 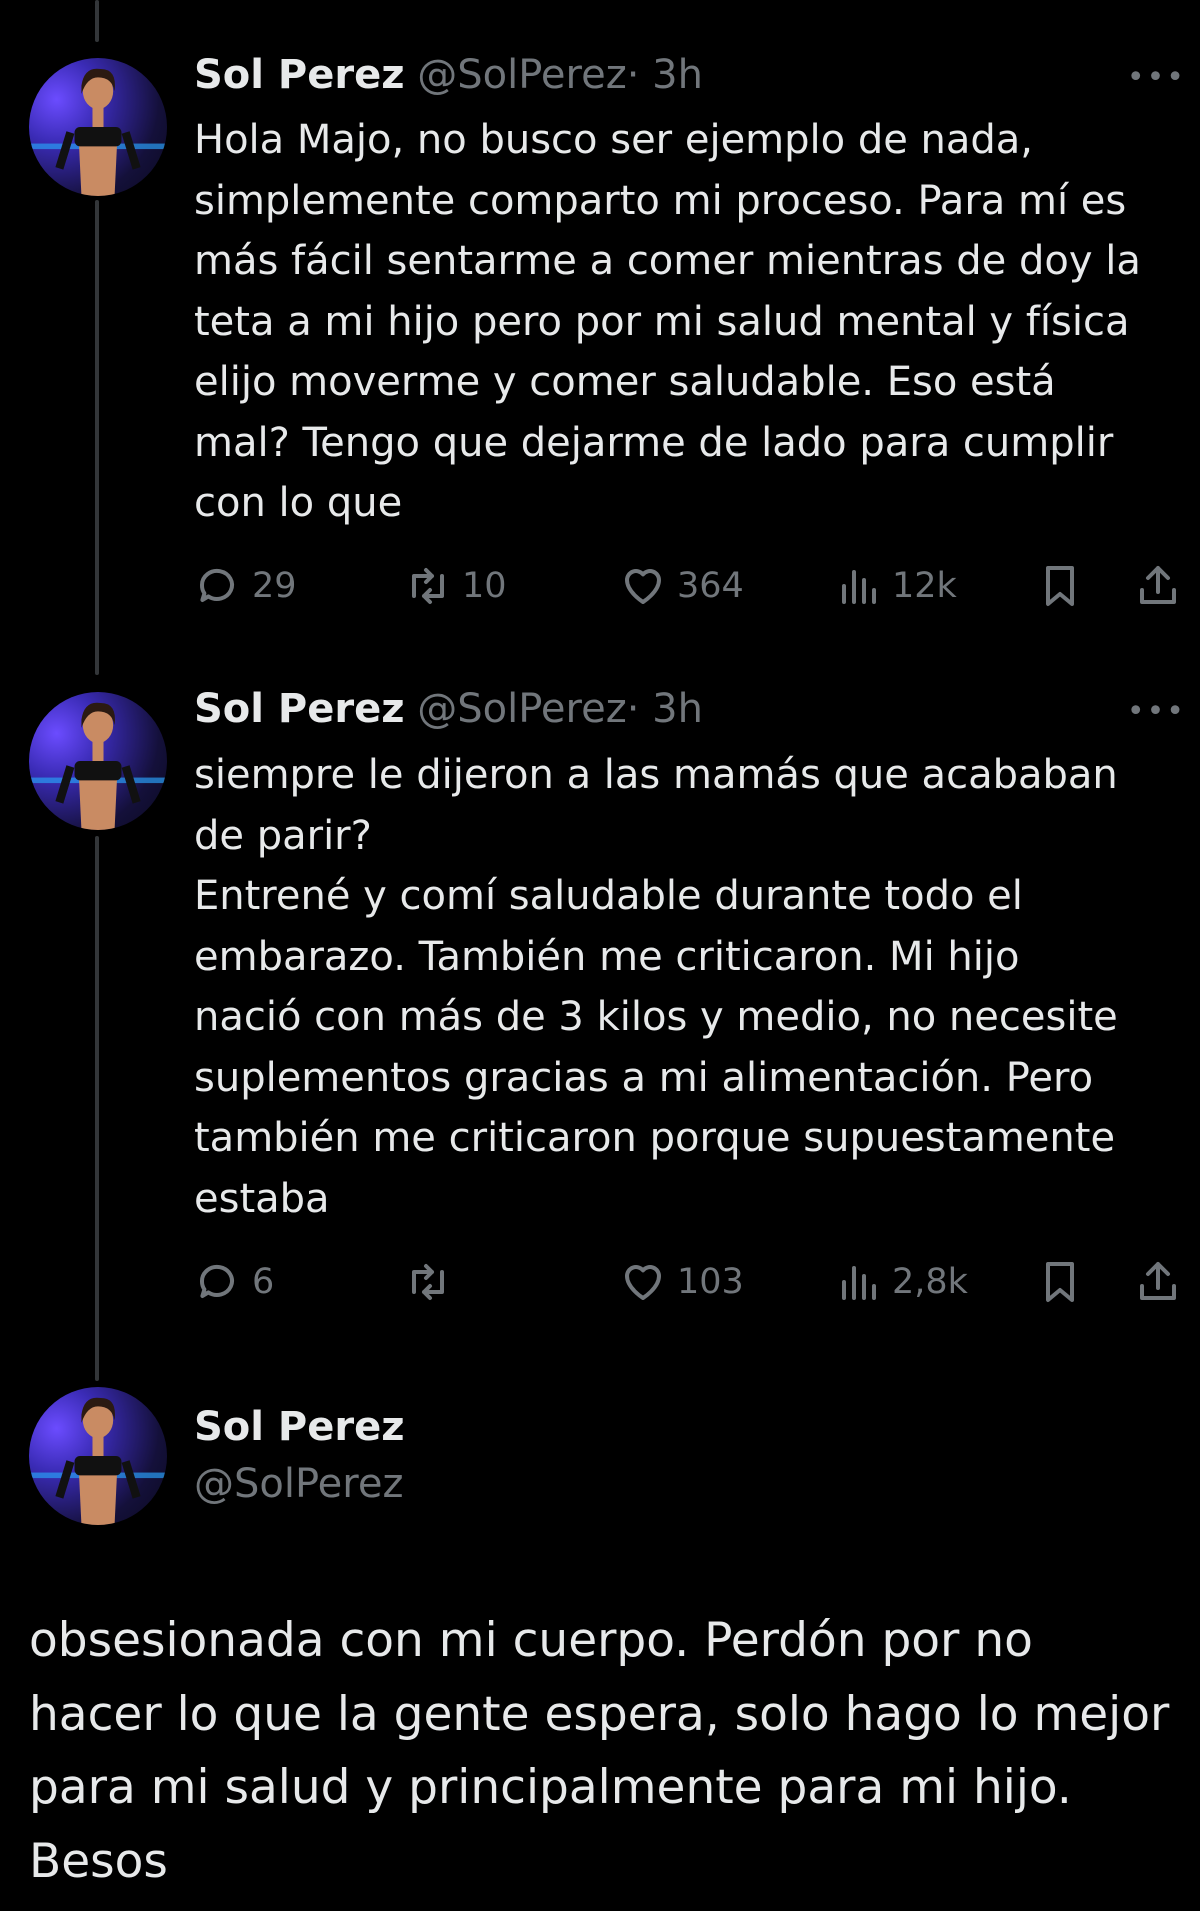 I want to click on views-count: 2,8k, so click(x=930, y=1282).